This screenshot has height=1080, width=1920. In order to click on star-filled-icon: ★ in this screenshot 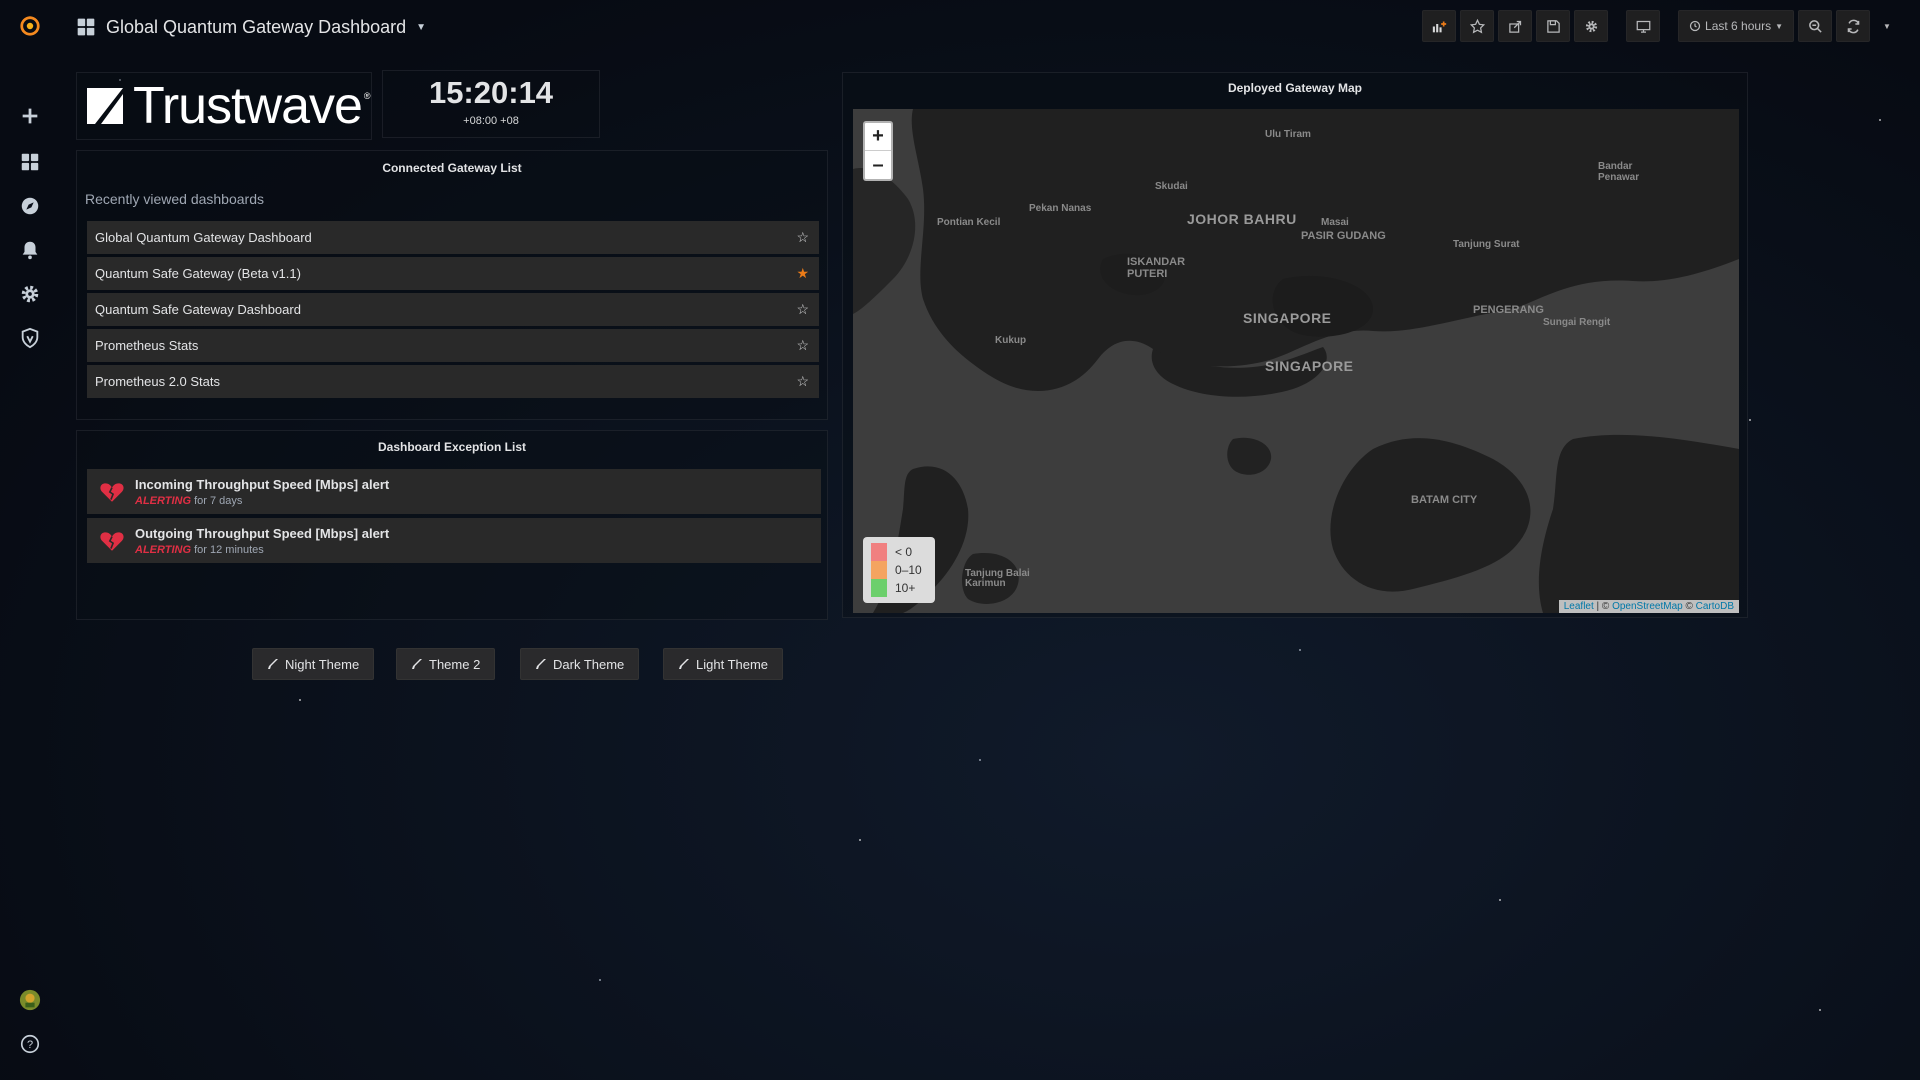, I will do `click(802, 273)`.